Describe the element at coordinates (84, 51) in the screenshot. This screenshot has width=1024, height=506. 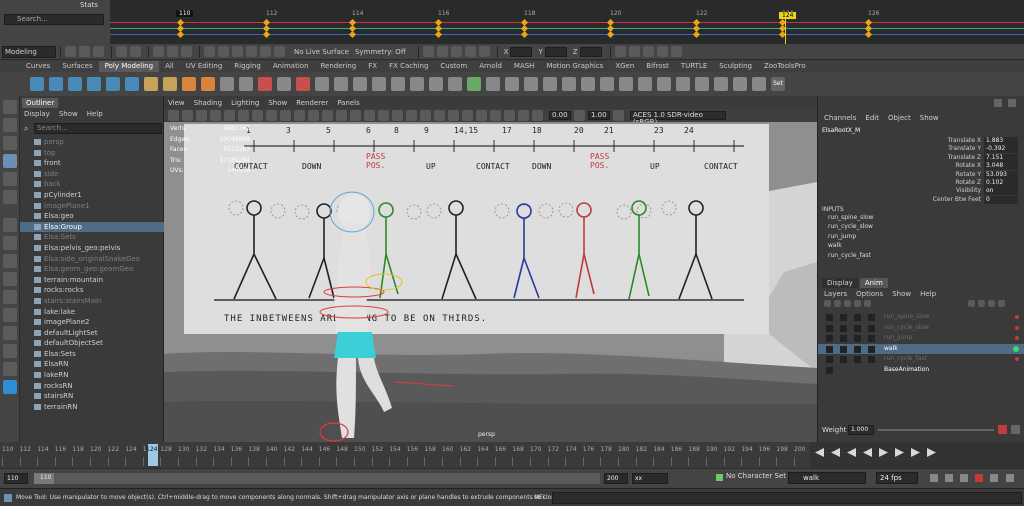
I see `open-scene-icon` at that location.